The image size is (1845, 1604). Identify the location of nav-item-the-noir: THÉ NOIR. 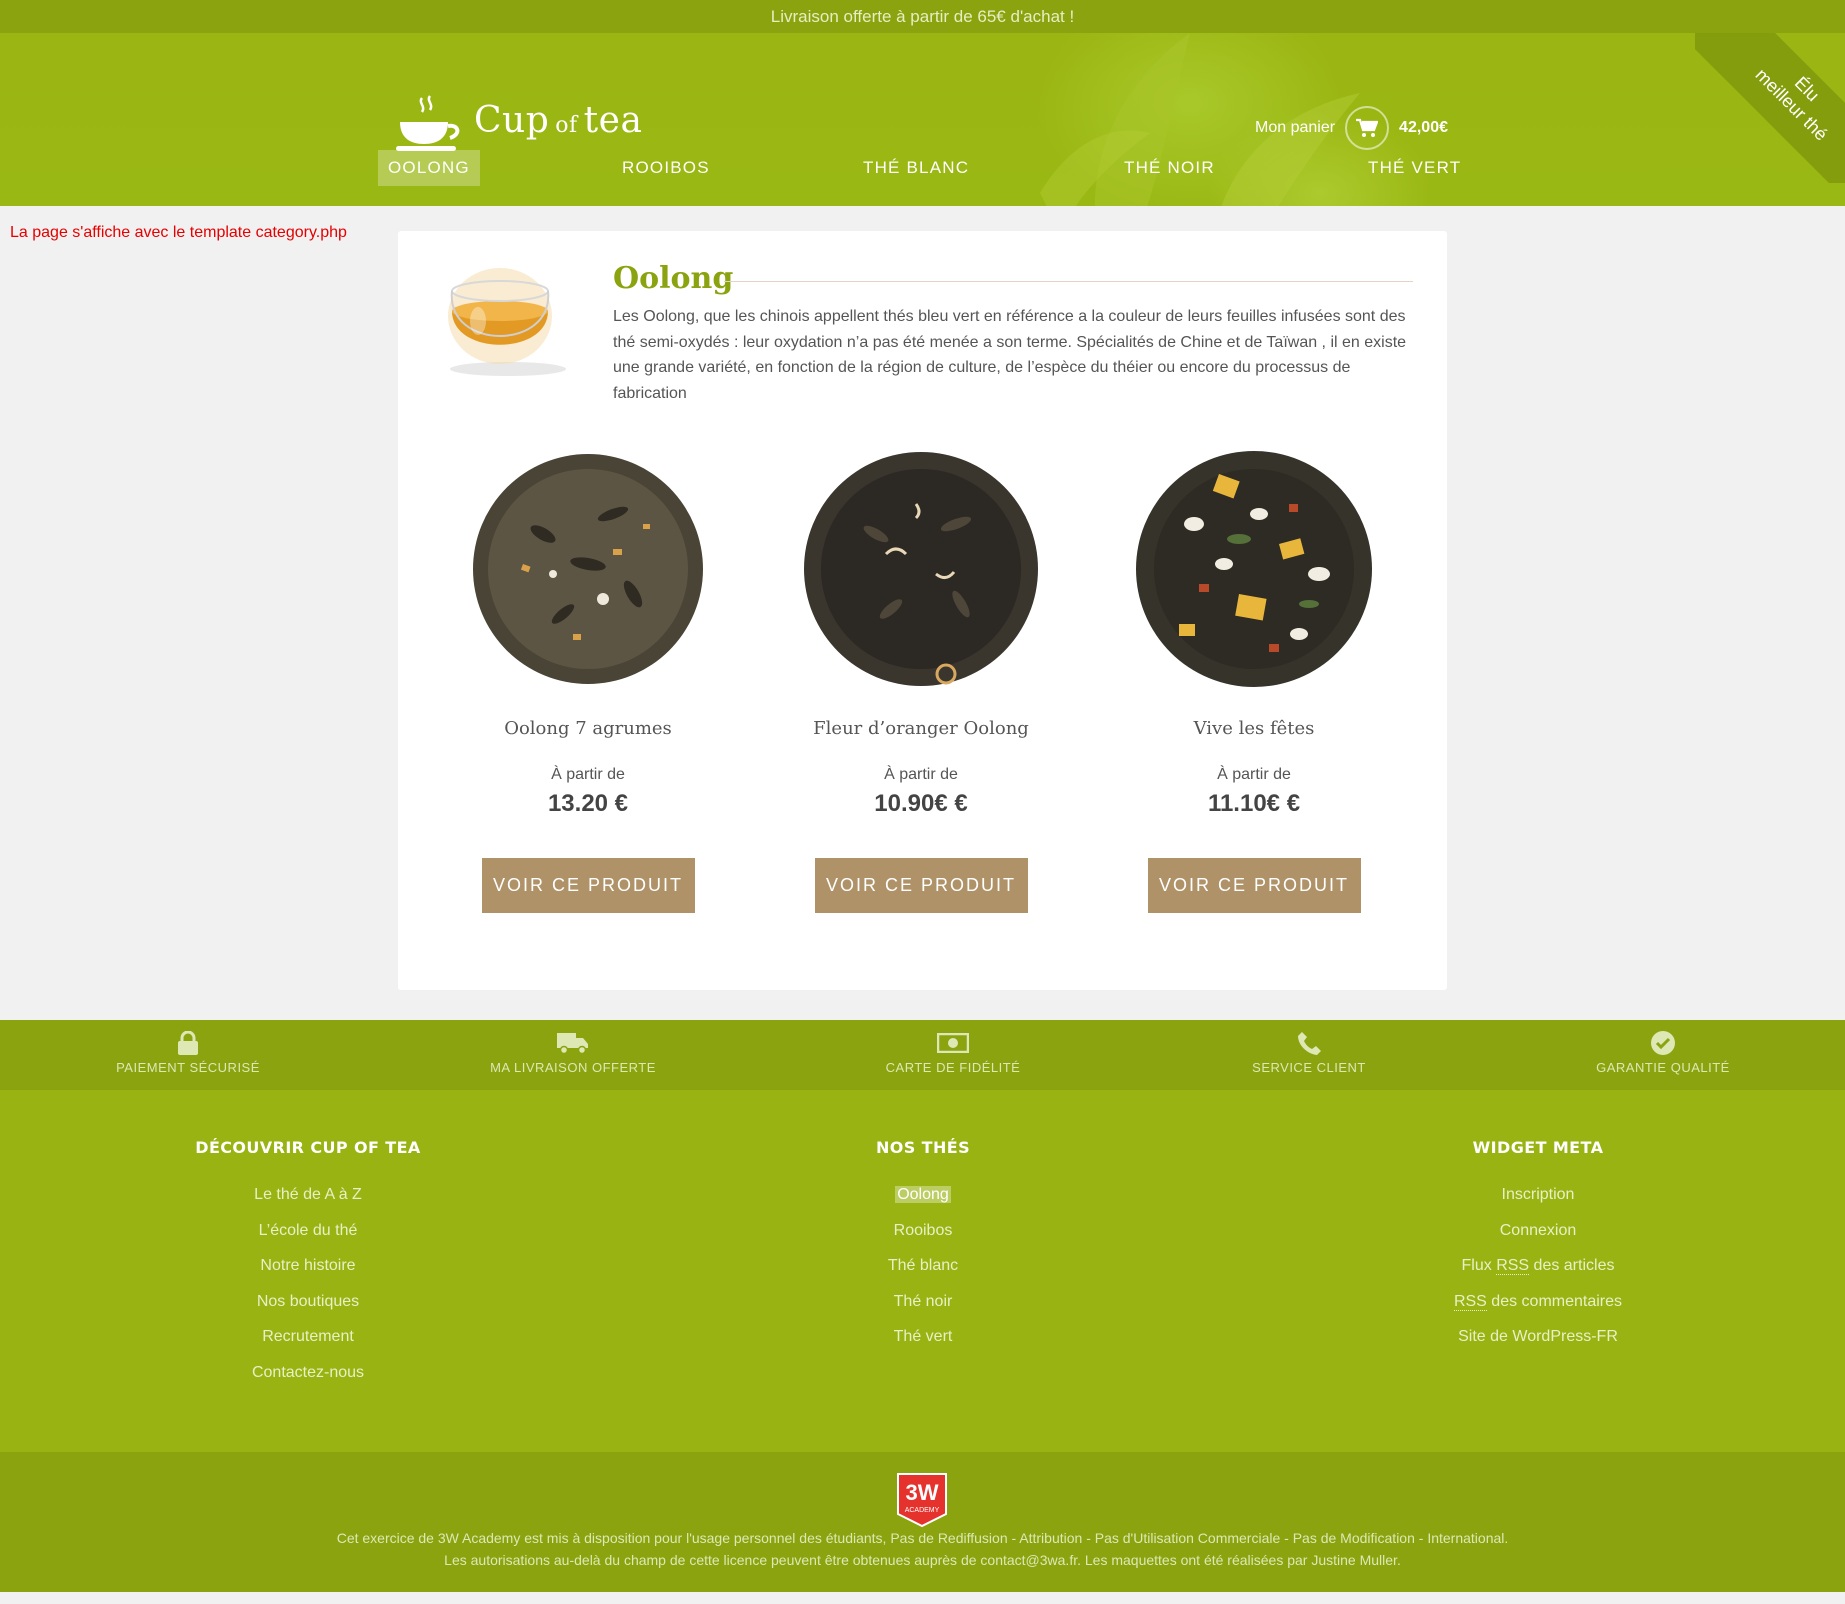
(1169, 168).